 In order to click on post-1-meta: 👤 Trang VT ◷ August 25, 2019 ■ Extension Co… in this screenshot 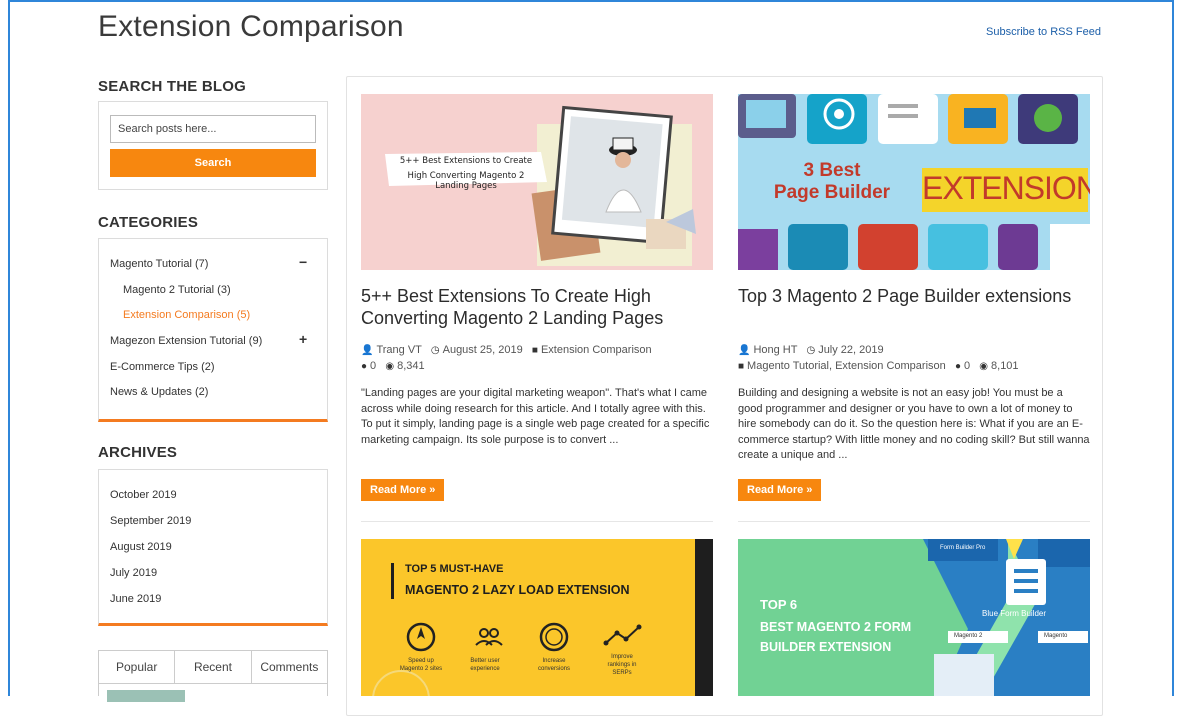, I will do `click(506, 350)`.